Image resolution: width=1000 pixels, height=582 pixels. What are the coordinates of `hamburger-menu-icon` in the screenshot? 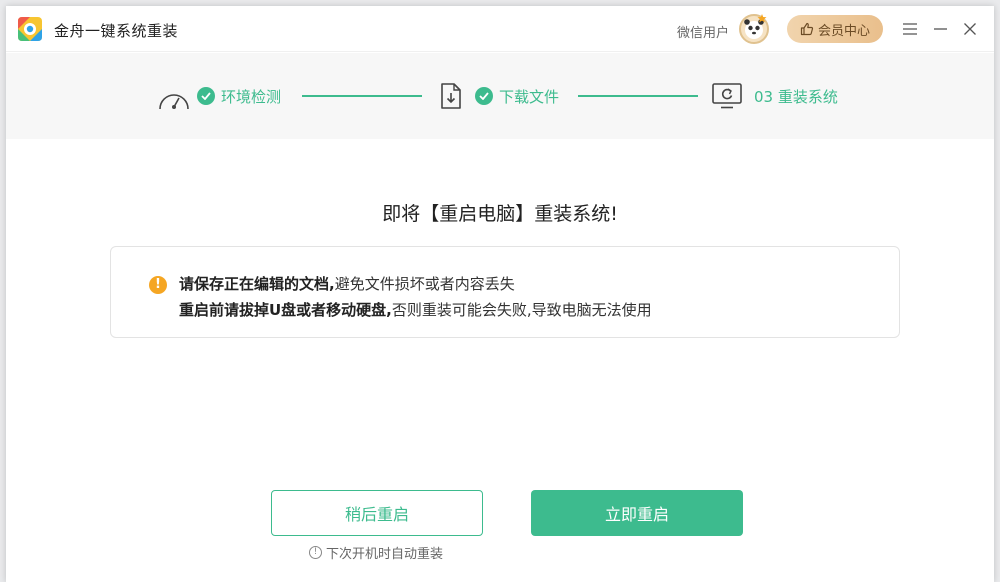 It's located at (910, 29).